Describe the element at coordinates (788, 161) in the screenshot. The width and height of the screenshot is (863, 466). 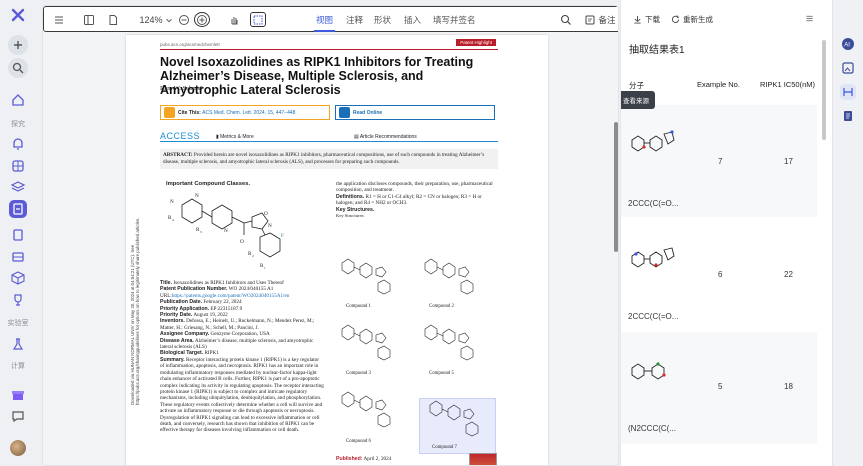
I see `ic50-value: 17` at that location.